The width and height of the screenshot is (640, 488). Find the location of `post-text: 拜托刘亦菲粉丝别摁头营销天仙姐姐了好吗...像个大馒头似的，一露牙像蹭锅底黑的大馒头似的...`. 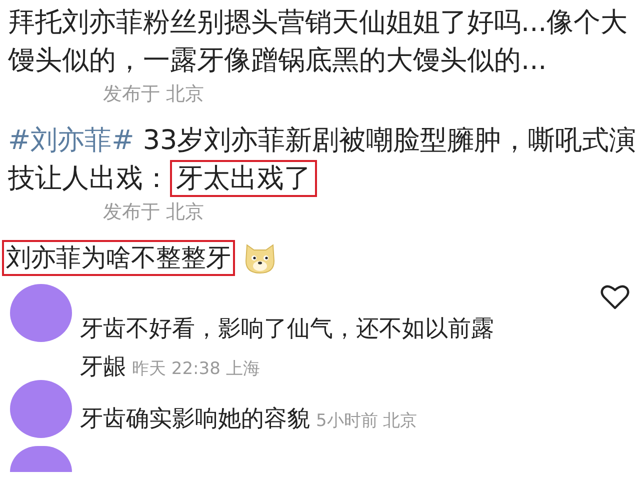

post-text: 拜托刘亦菲粉丝别摁头营销天仙姐姐了好吗...像个大馒头似的，一露牙像蹭锅底黑的大馒头似的... is located at coordinates (318, 42).